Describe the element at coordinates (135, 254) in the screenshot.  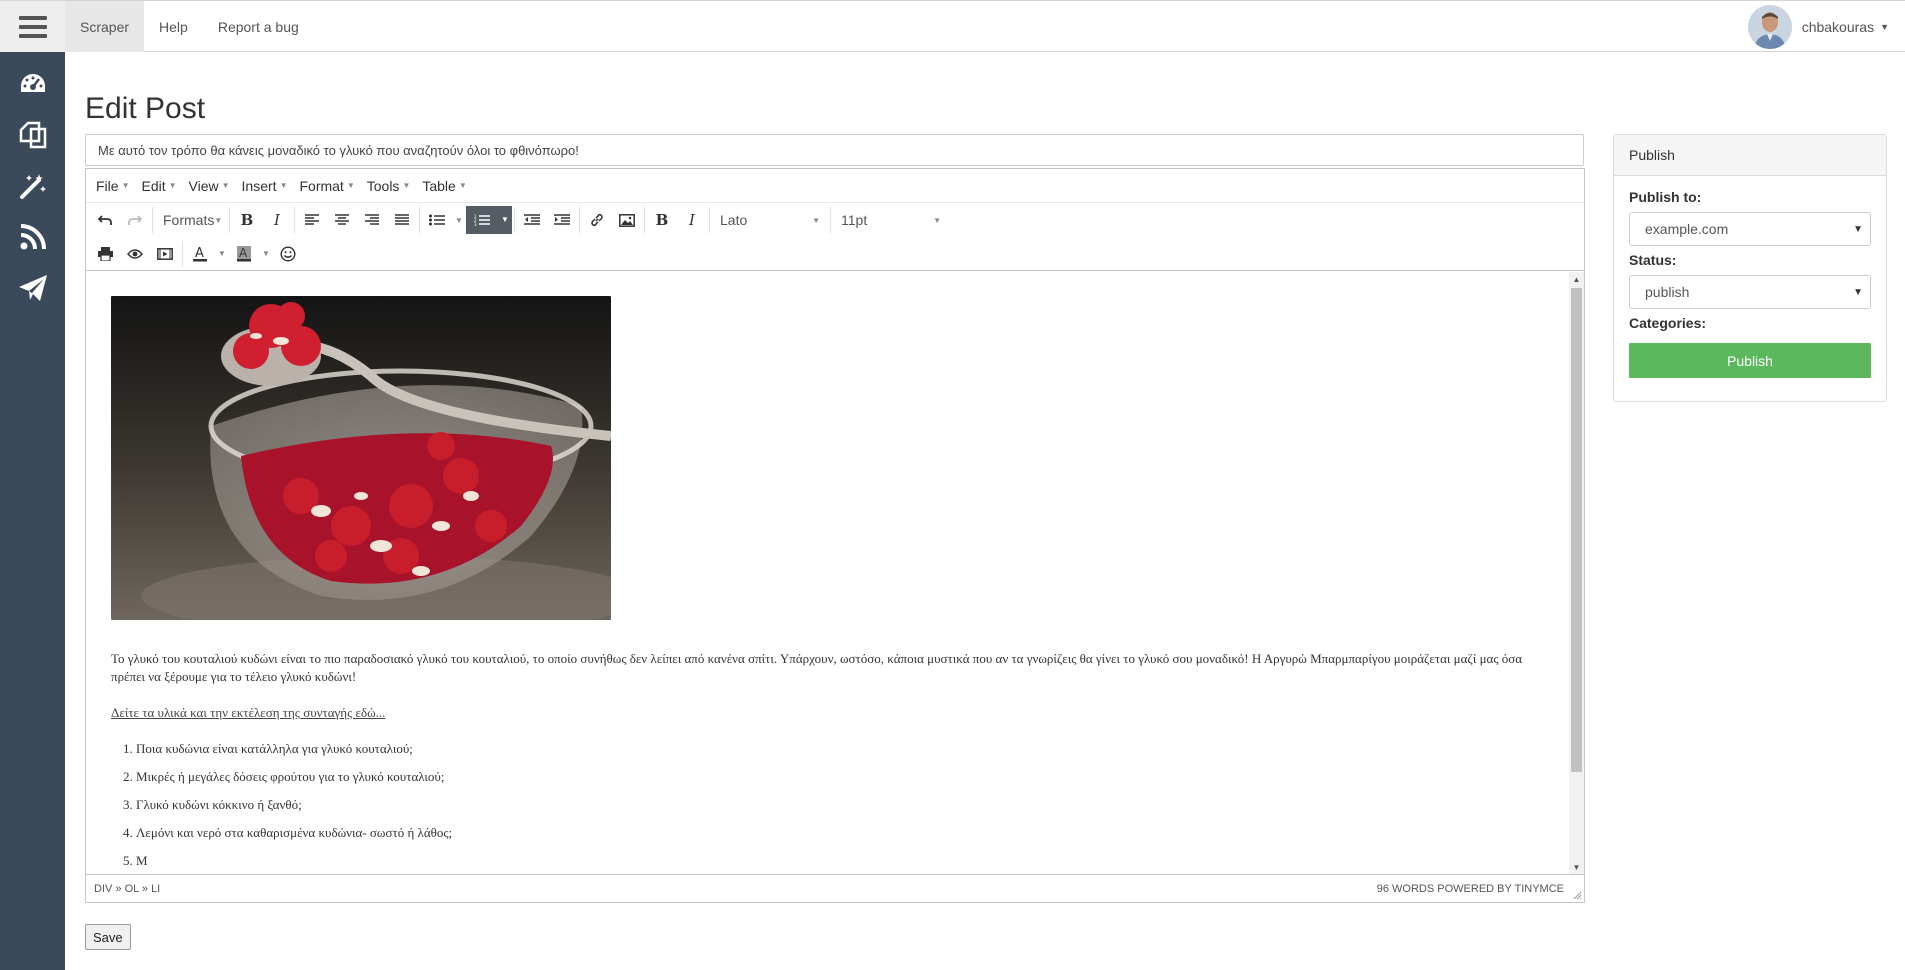
I see `preview-button` at that location.